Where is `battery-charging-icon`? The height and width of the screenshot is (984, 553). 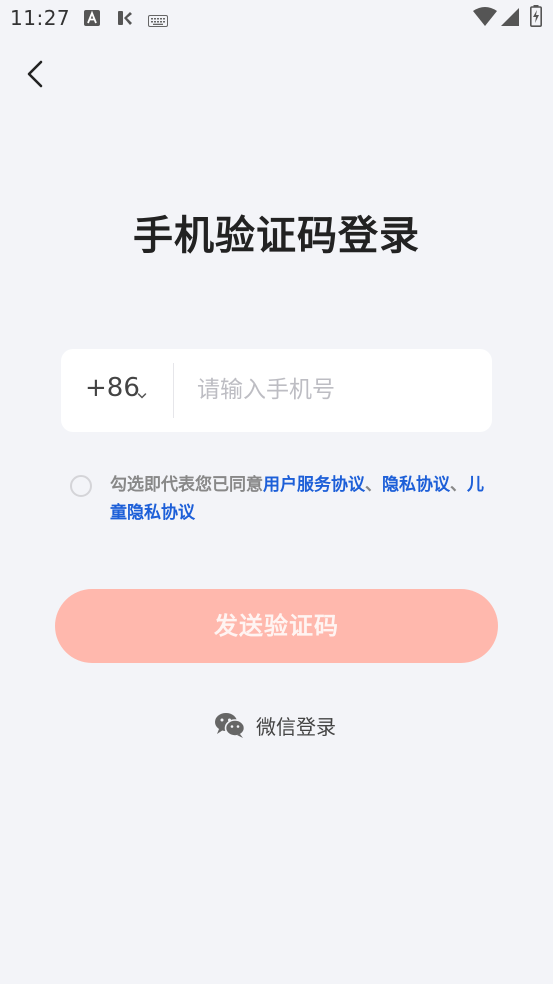
battery-charging-icon is located at coordinates (536, 18).